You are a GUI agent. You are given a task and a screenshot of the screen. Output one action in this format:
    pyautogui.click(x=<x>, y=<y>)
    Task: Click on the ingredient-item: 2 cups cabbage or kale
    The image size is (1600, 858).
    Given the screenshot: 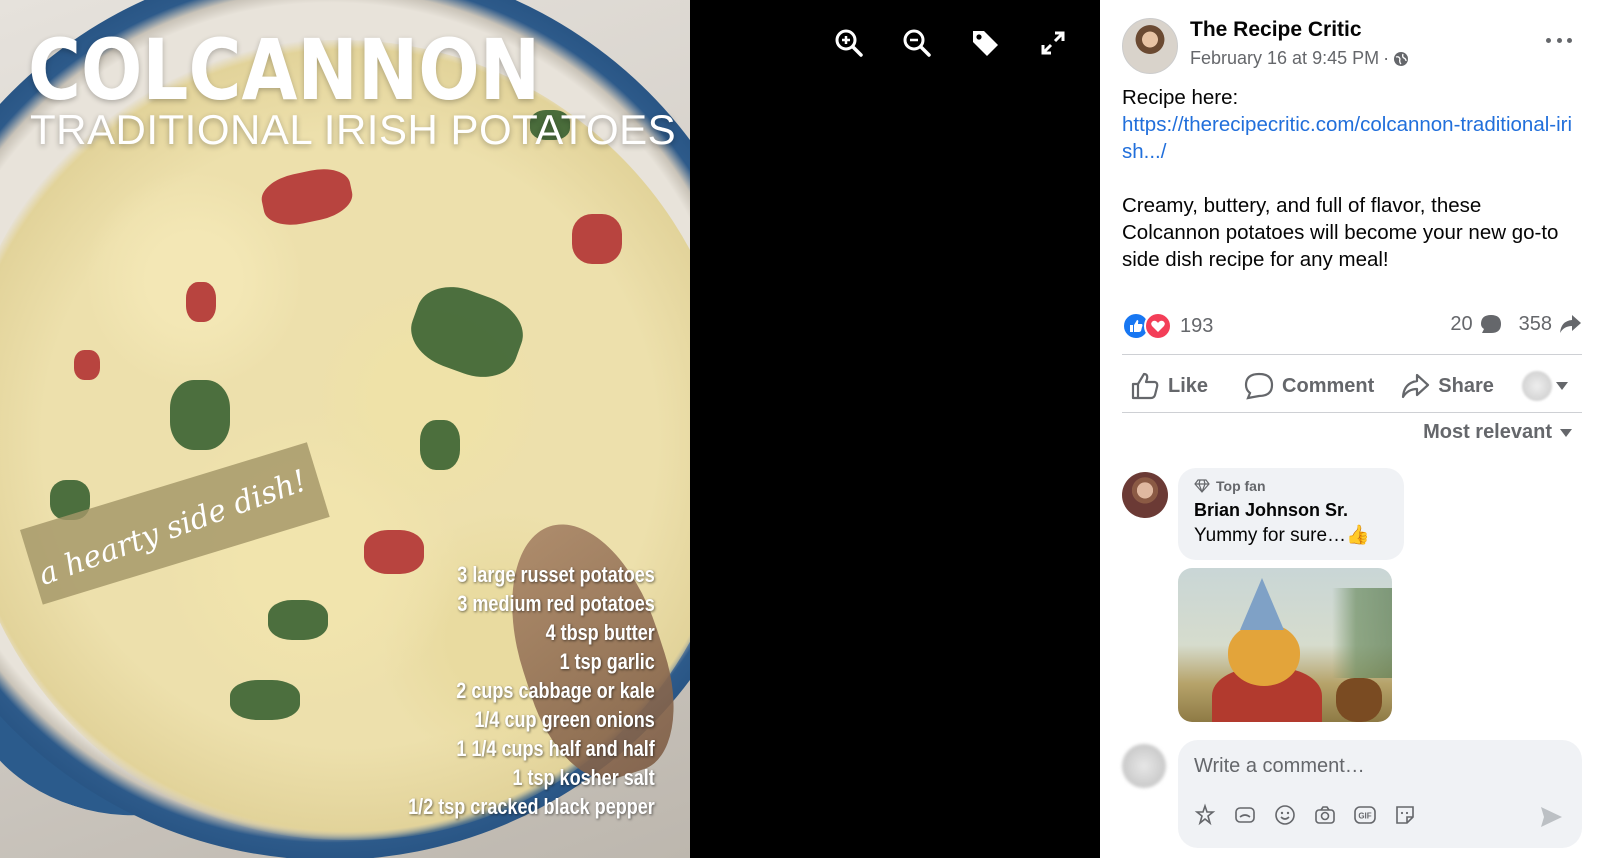 What is the action you would take?
    pyautogui.click(x=555, y=690)
    